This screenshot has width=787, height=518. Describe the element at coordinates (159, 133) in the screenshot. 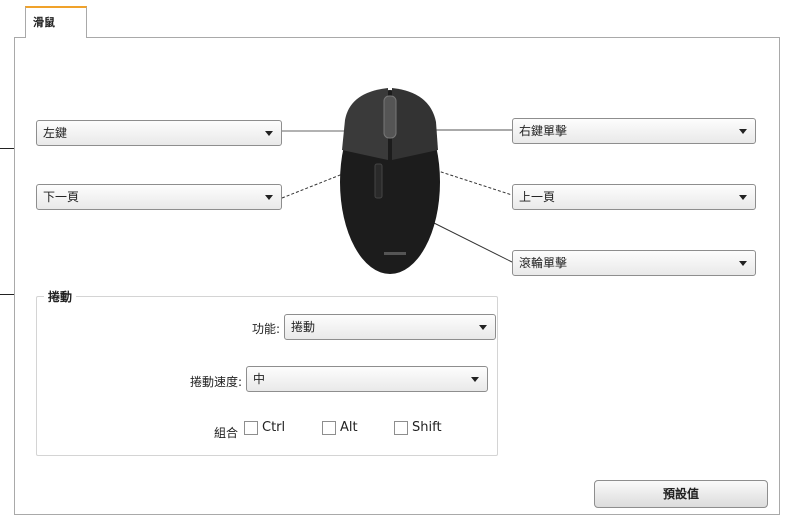

I see `left-button-select: 左鍵` at that location.